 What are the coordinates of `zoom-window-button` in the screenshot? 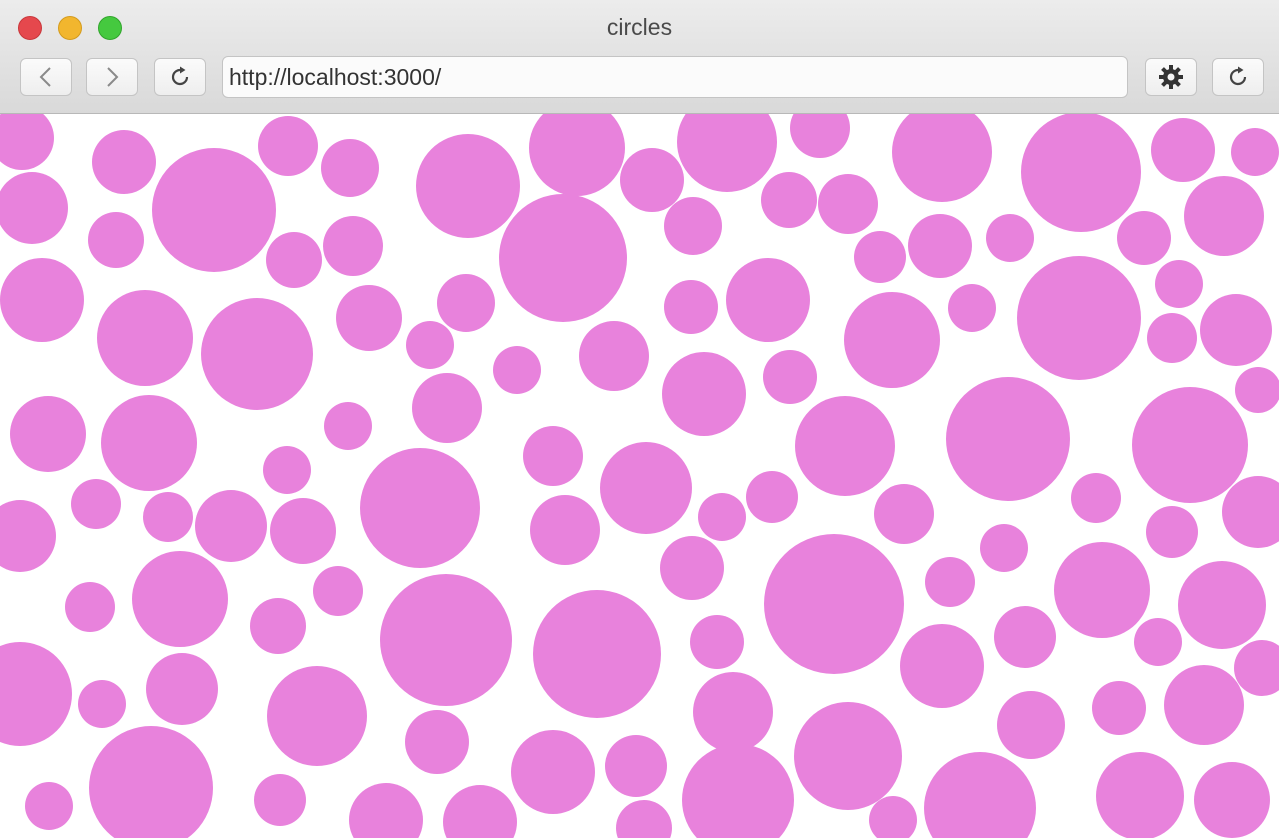 It's located at (110, 28).